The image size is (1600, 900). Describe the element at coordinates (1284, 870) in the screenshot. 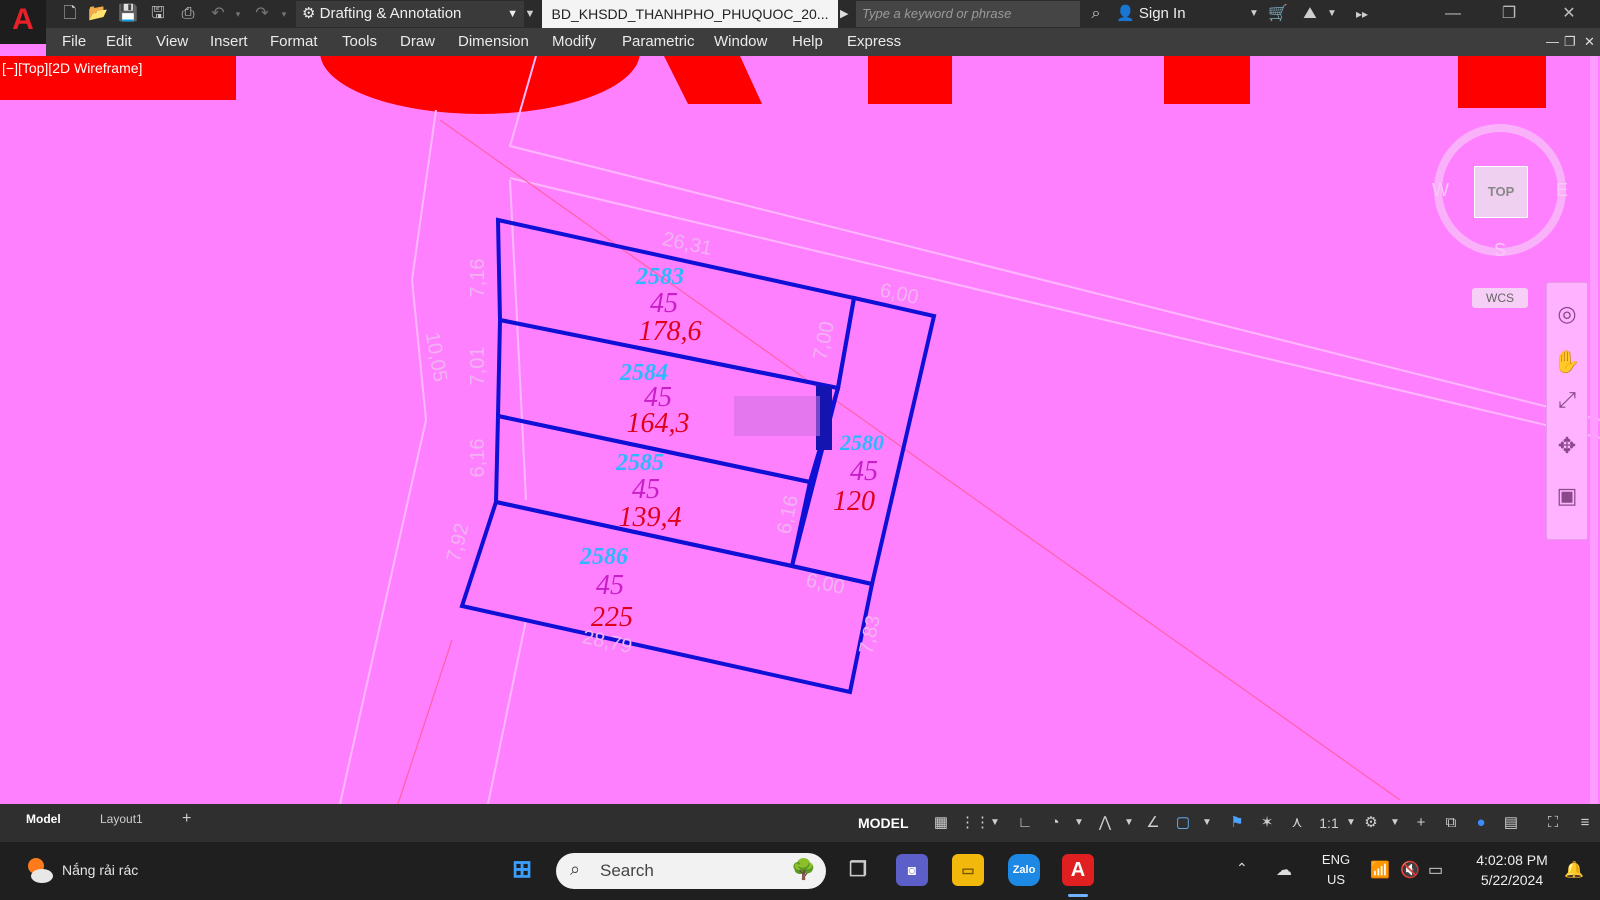

I see `onedrive-cloud-icon: ☁` at that location.